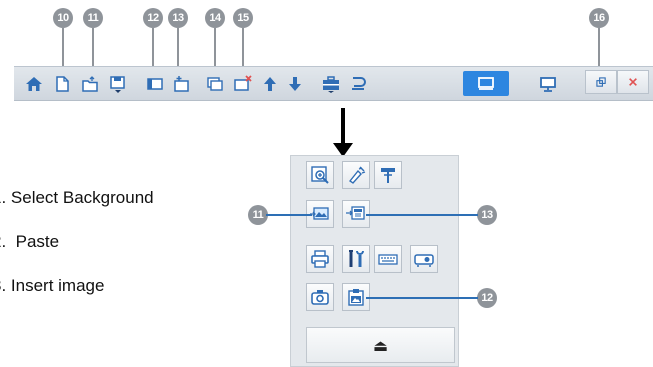 Image resolution: width=653 pixels, height=367 pixels. I want to click on close-button, so click(633, 82).